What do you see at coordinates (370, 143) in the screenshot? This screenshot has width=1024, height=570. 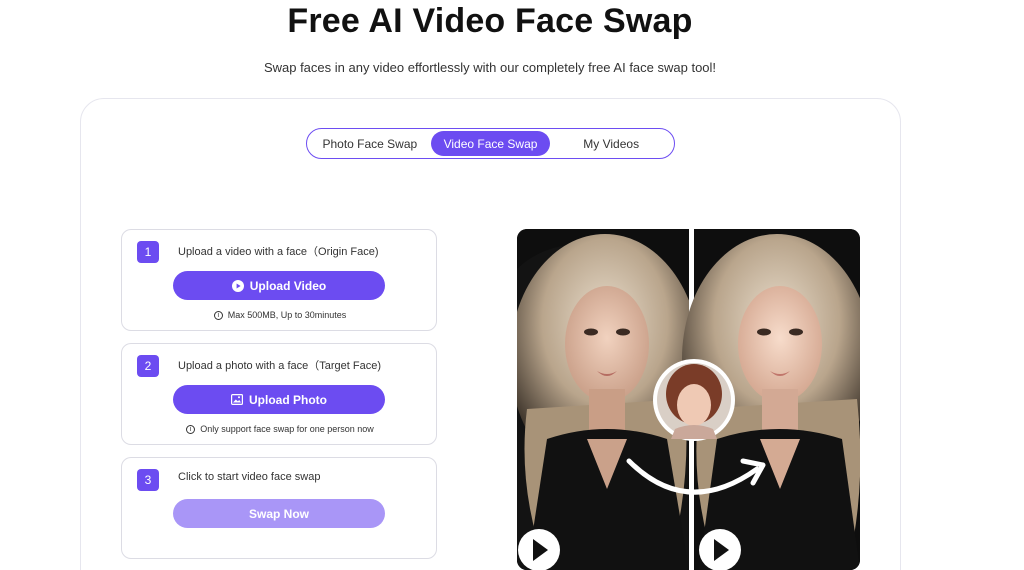 I see `tab-photo-face-swap: Photo Face Swap` at bounding box center [370, 143].